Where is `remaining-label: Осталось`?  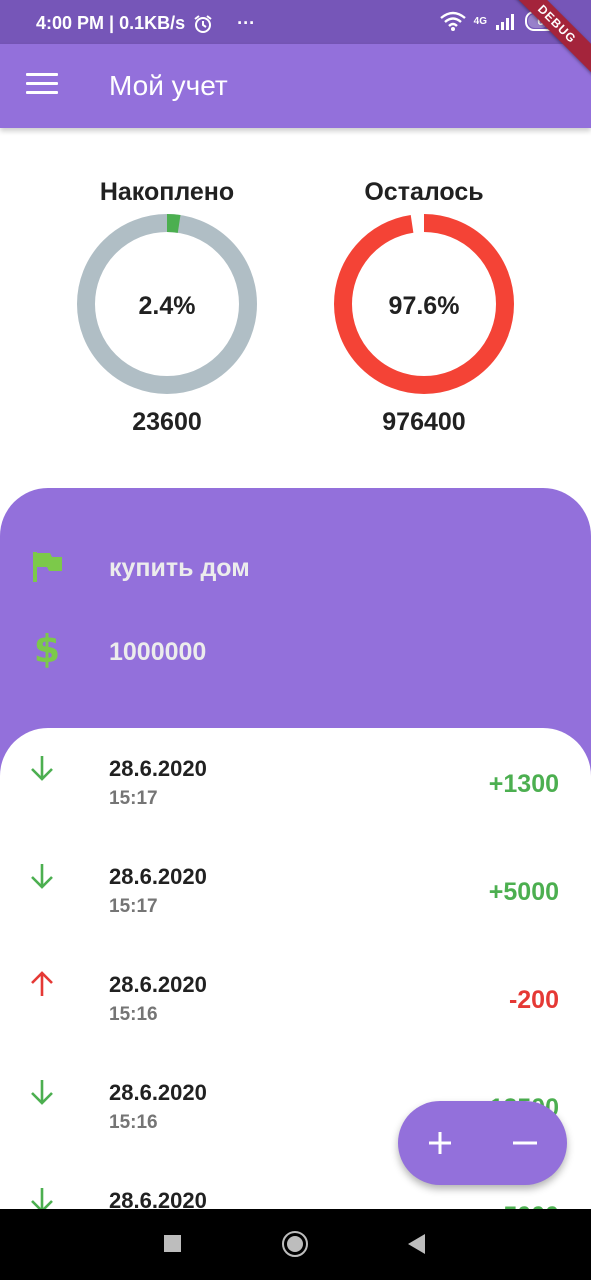 remaining-label: Осталось is located at coordinates (424, 192).